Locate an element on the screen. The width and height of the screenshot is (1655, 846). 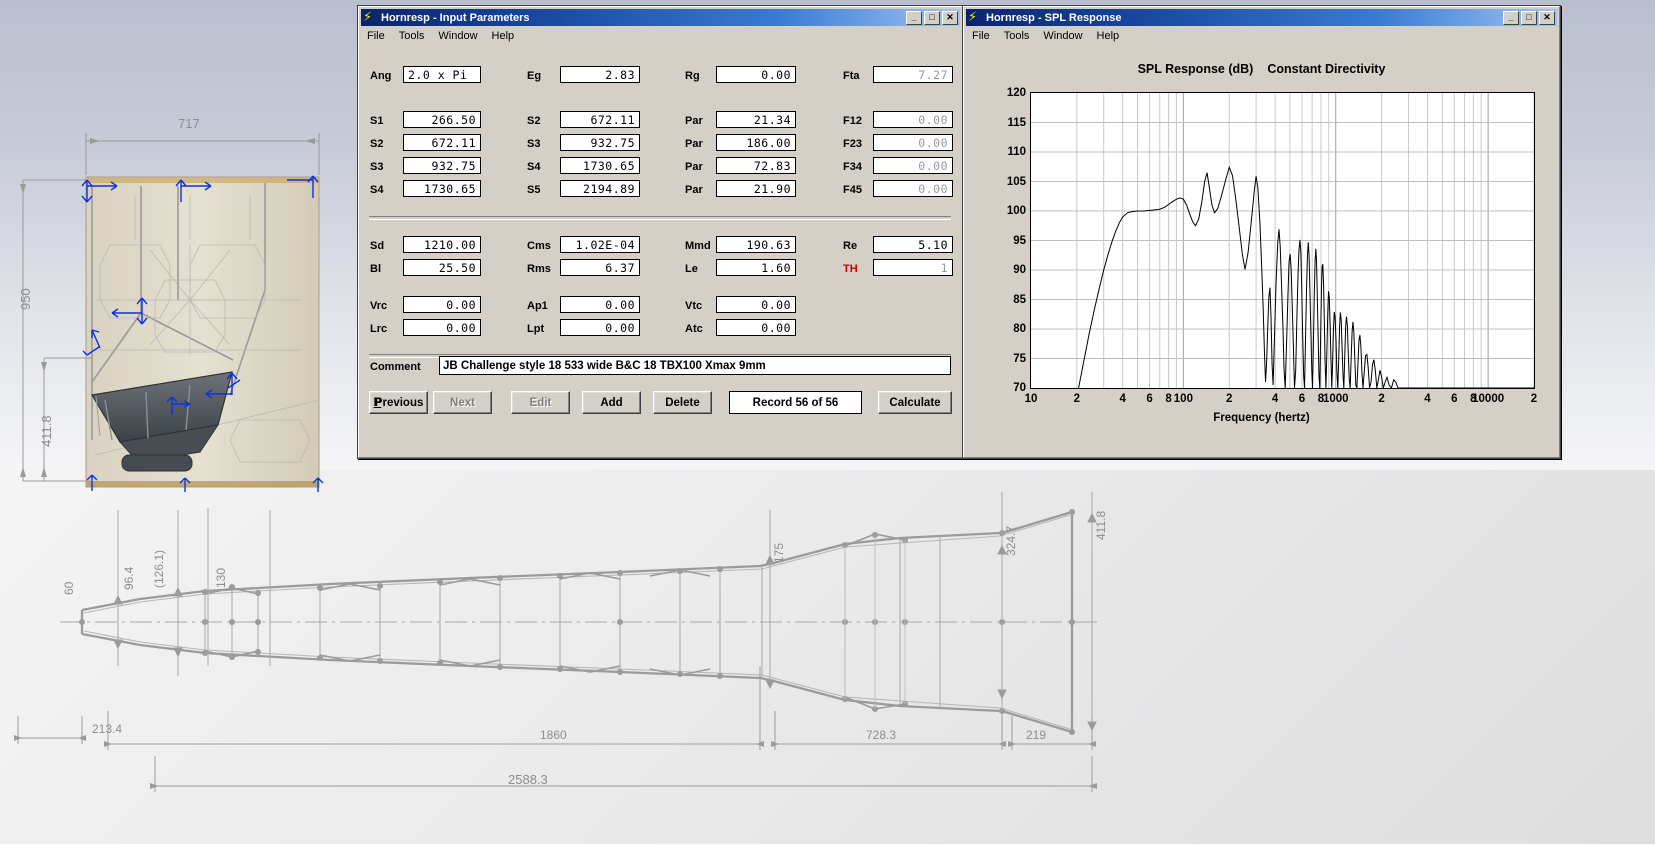
label-mmd: Mmd is located at coordinates (698, 246).